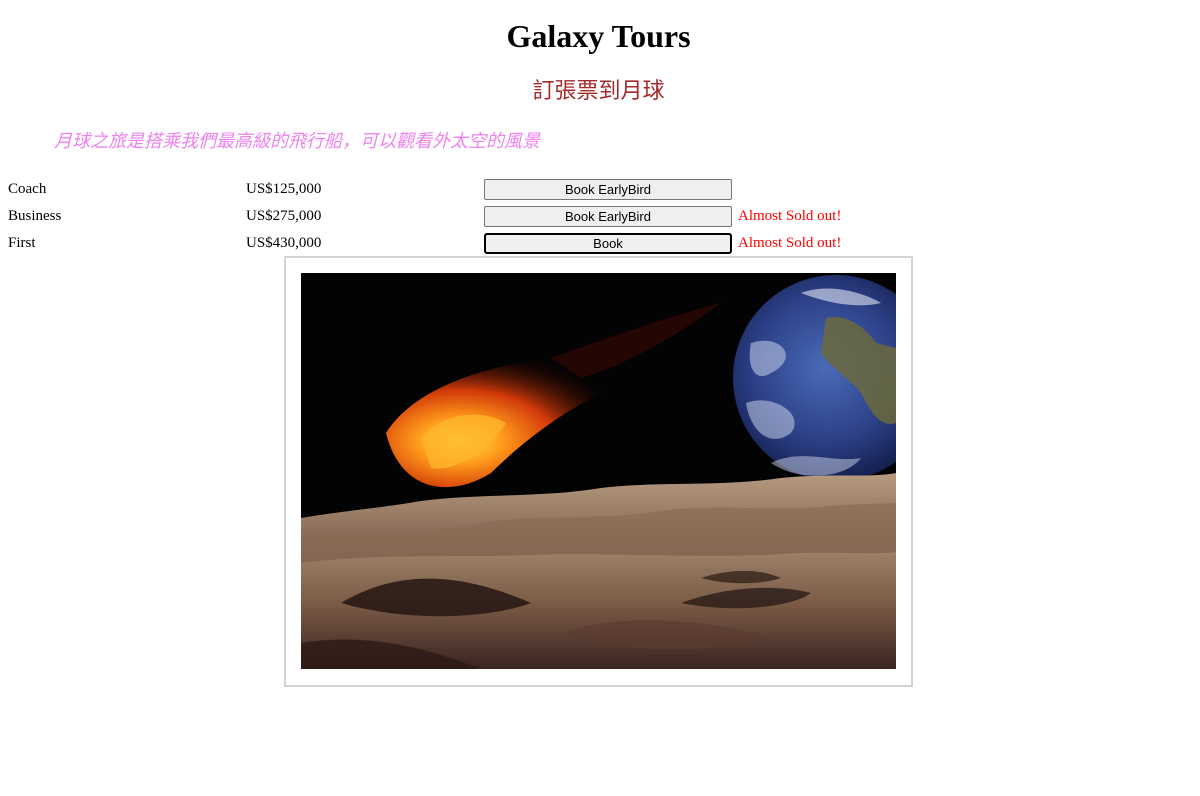 The height and width of the screenshot is (796, 1200). What do you see at coordinates (284, 216) in the screenshot?
I see `fare-price: US$275,000` at bounding box center [284, 216].